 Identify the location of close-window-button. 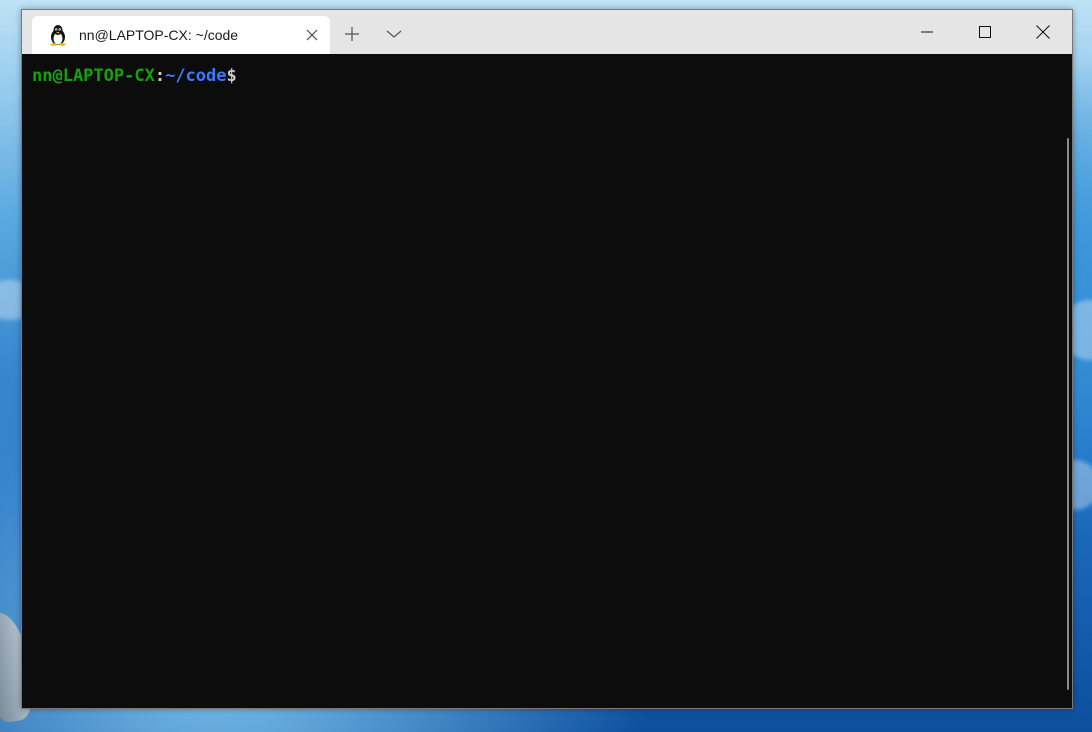
(1043, 32).